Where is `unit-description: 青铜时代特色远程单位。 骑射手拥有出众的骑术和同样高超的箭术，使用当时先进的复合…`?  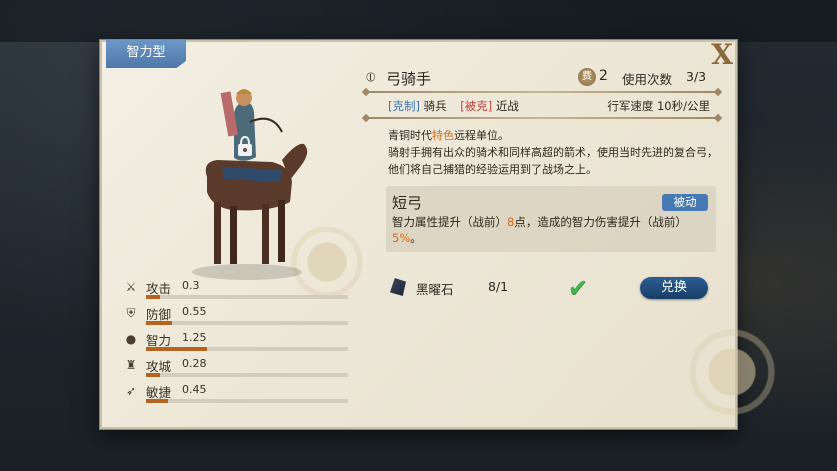
unit-description: 青铜时代特色远程单位。 骑射手拥有出众的骑术和同样高超的箭术，使用当时先进的复合… is located at coordinates (553, 152).